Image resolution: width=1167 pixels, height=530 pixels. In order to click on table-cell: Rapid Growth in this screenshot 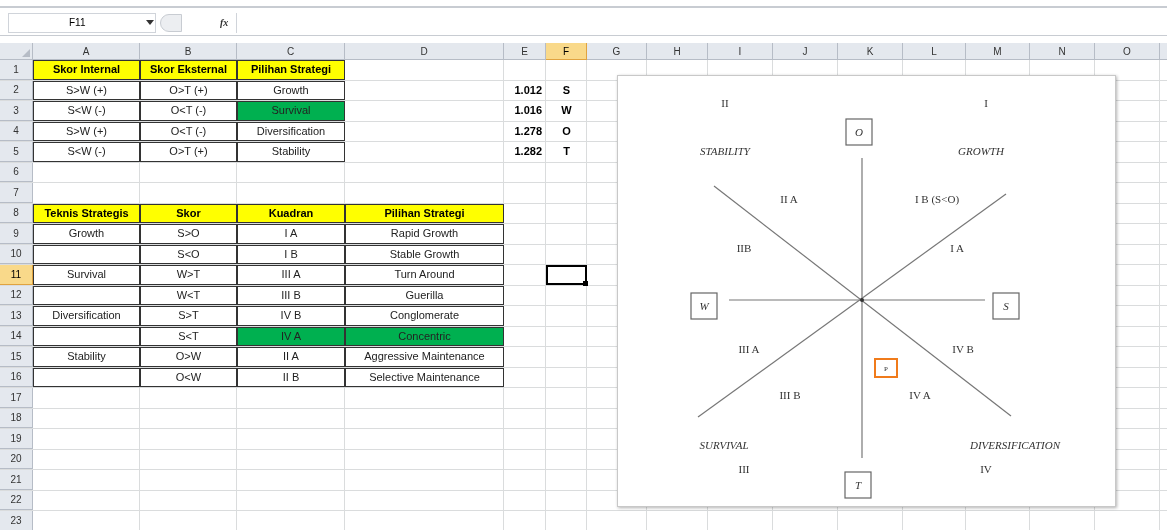, I will do `click(424, 234)`.